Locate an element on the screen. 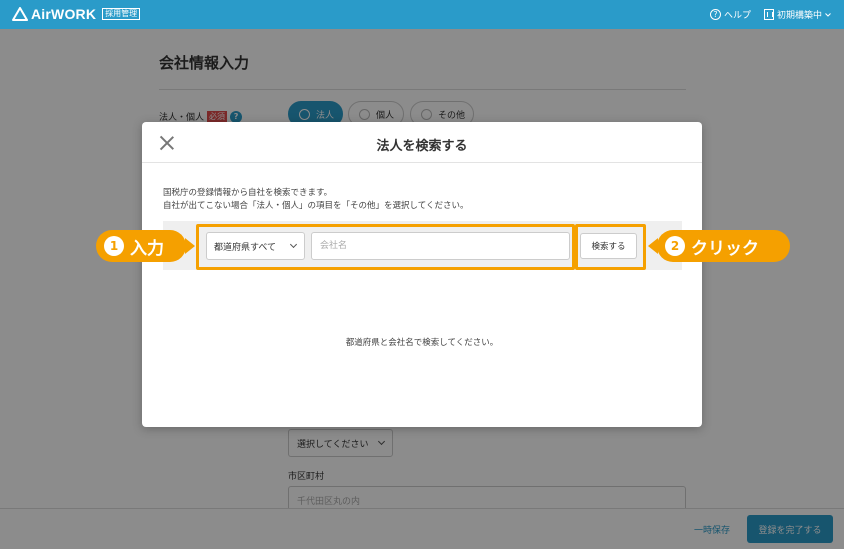  modal-title: 法人を検索する is located at coordinates (422, 146).